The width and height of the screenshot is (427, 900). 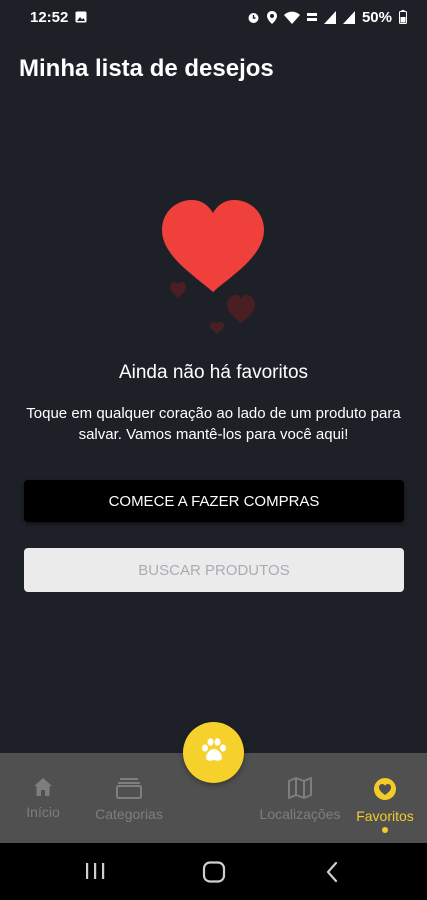 What do you see at coordinates (49, 17) in the screenshot?
I see `status-time: 12:52` at bounding box center [49, 17].